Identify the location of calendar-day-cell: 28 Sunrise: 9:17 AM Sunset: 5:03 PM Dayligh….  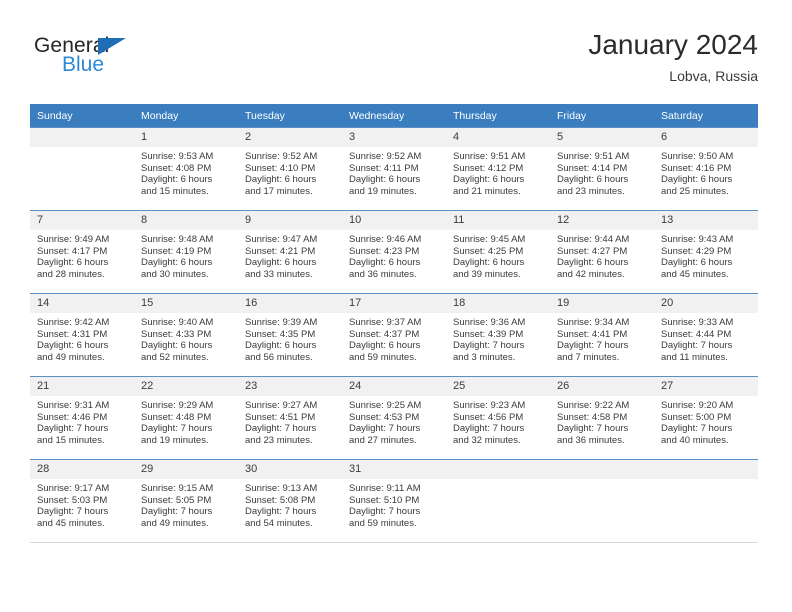
(82, 501).